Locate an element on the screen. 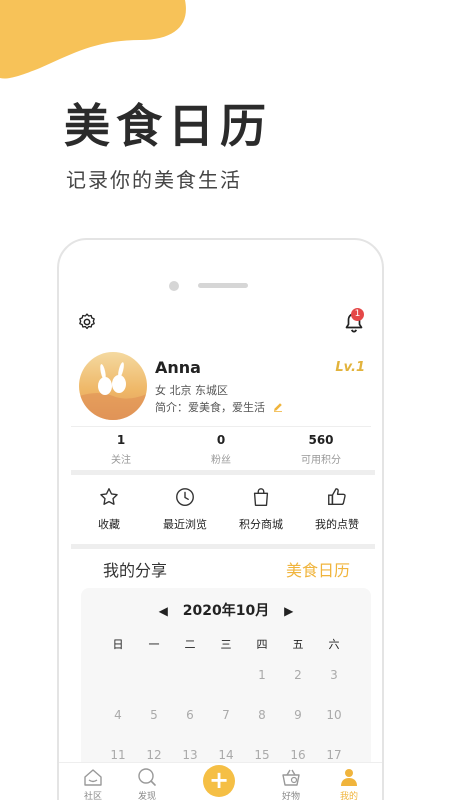  tab-community: 社区 is located at coordinates (93, 783).